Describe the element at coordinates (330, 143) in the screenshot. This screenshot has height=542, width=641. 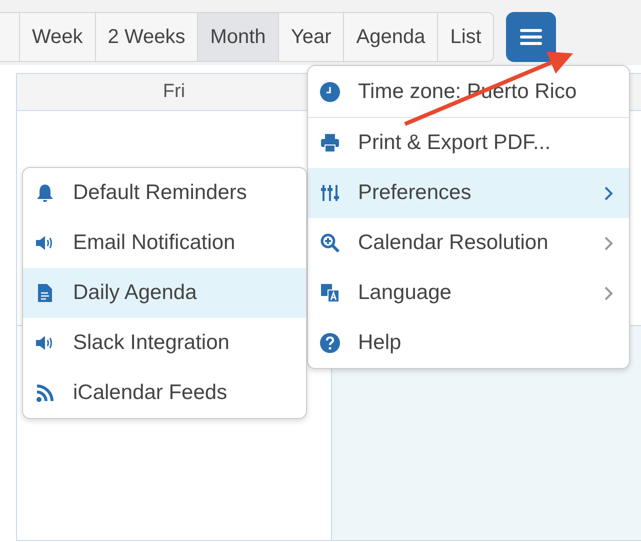
I see `printer-icon` at that location.